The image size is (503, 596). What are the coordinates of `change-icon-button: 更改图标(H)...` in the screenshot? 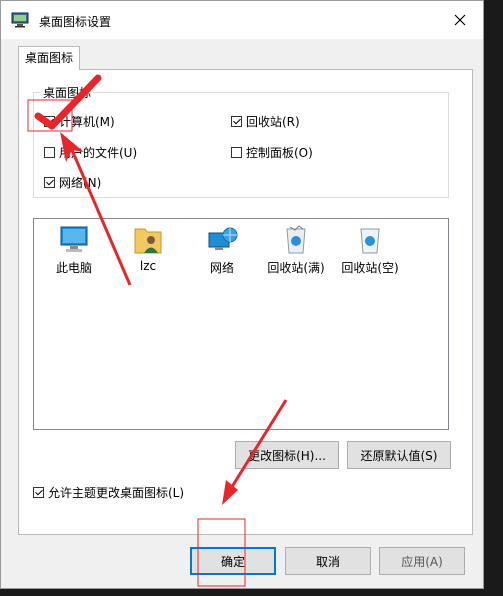 It's located at (287, 455).